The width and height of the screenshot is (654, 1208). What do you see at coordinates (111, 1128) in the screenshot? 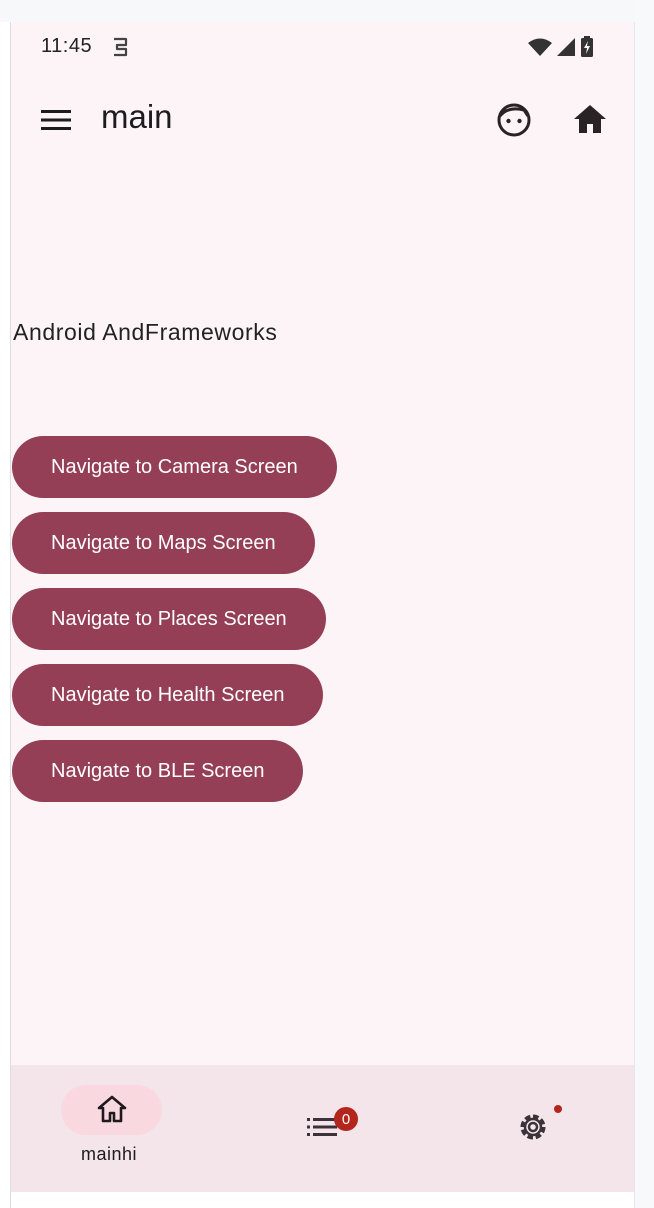
I see `bottom-nav-item-main: mainhi` at bounding box center [111, 1128].